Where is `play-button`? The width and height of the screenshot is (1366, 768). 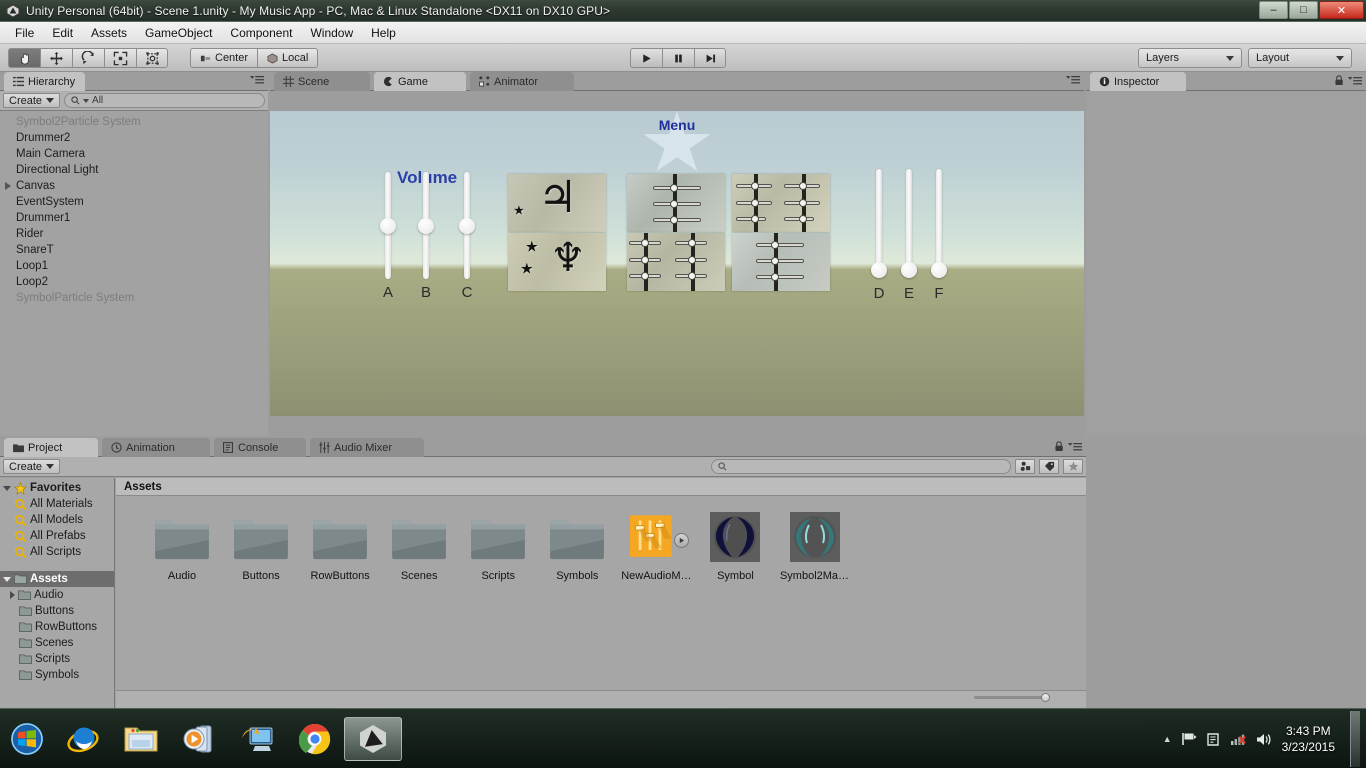
play-button is located at coordinates (646, 58).